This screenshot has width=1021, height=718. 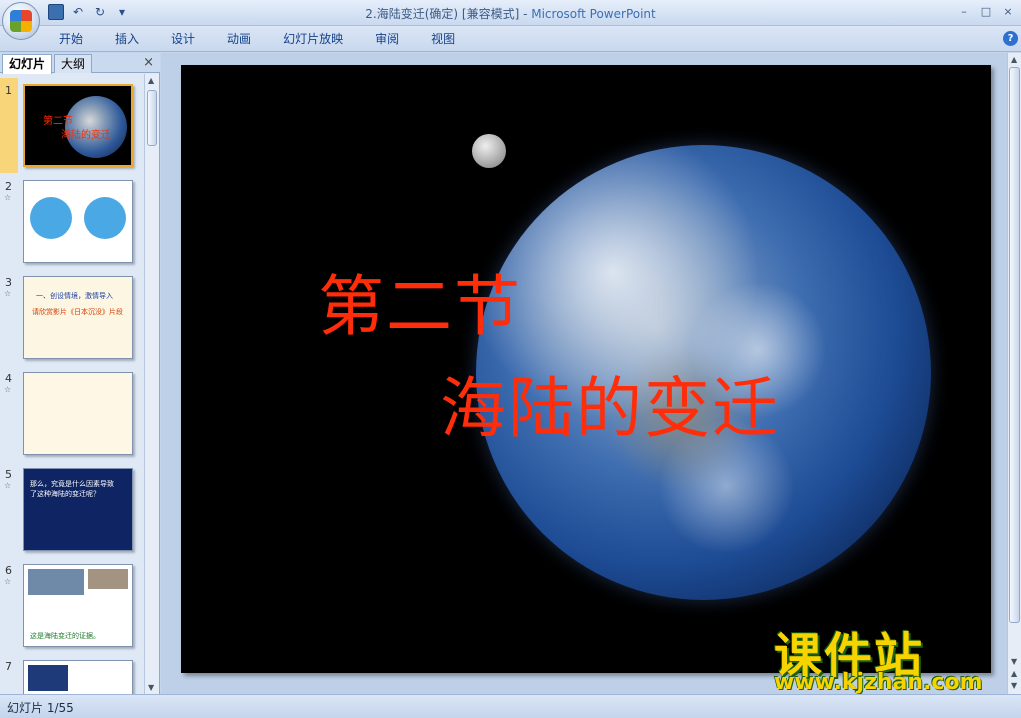 I want to click on help-icon: ?, so click(x=1010, y=38).